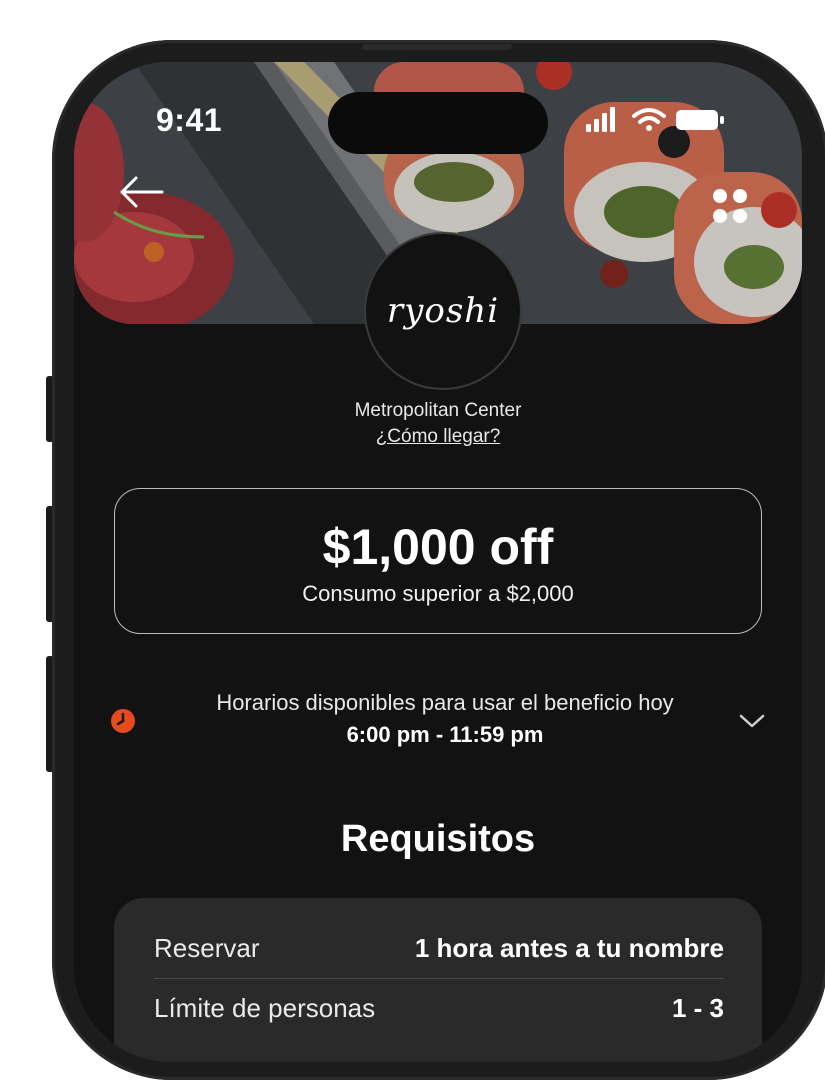  What do you see at coordinates (438, 593) in the screenshot?
I see `offer-subtitle: Consumo superior a $2,000` at bounding box center [438, 593].